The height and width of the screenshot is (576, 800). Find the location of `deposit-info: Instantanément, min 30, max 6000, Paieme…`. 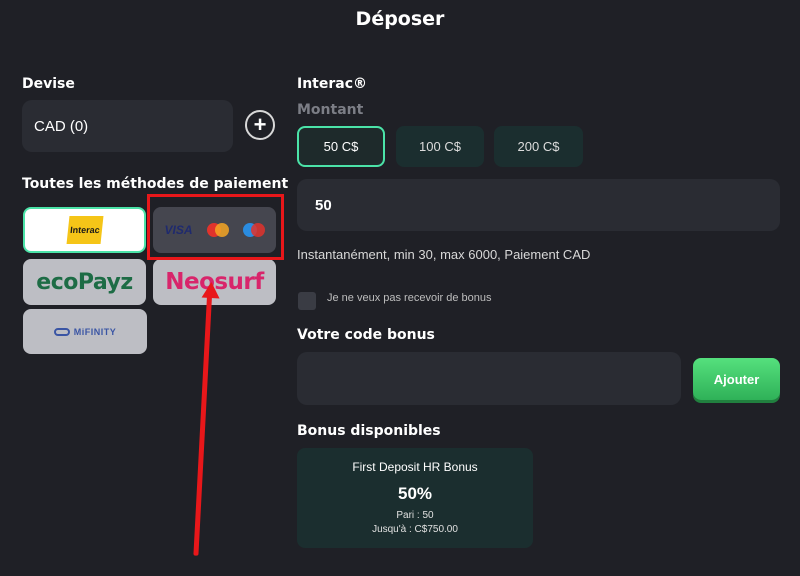

deposit-info: Instantanément, min 30, max 6000, Paieme… is located at coordinates (444, 254).